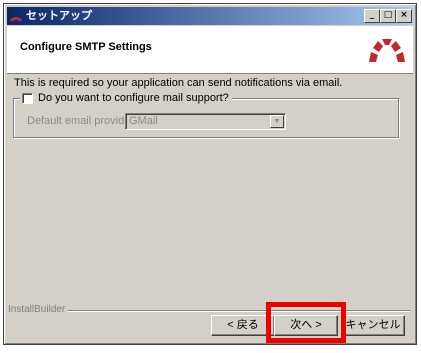  Describe the element at coordinates (38, 309) in the screenshot. I see `brand-label: InstallBuilder` at that location.